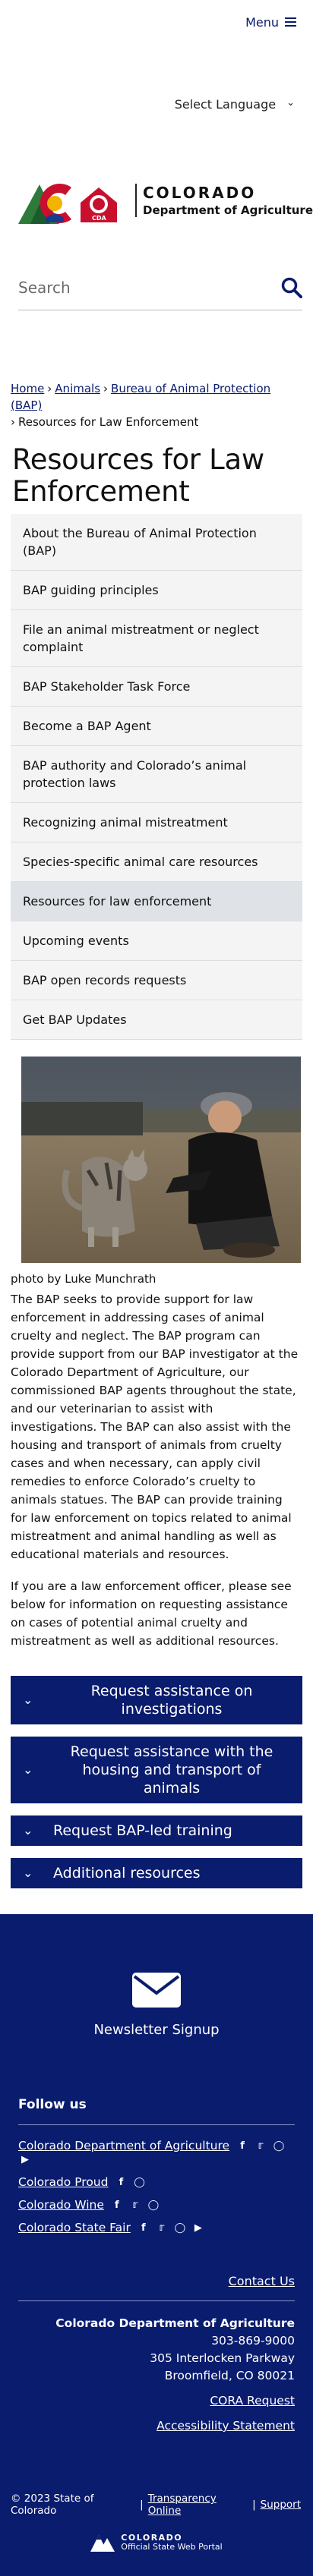 Image resolution: width=313 pixels, height=2576 pixels. Describe the element at coordinates (109, 422) in the screenshot. I see `breadcrumb-current: Resources for Law Enforcement` at that location.